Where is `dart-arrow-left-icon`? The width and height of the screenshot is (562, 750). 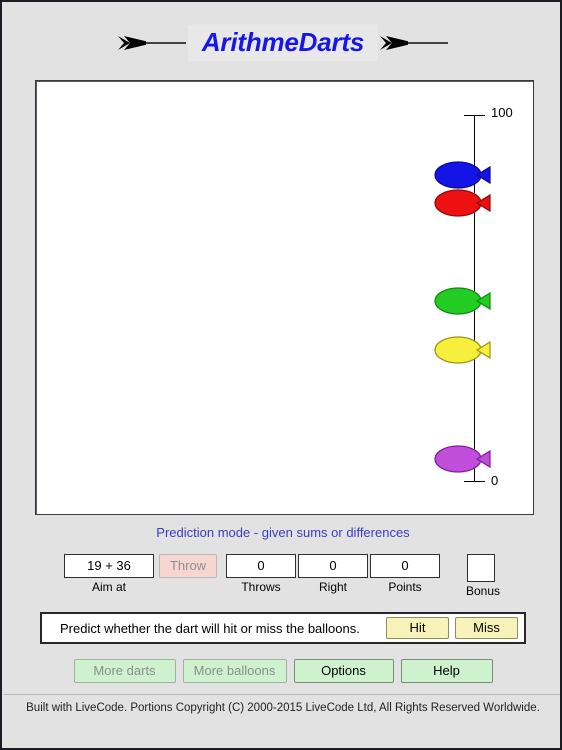 dart-arrow-left-icon is located at coordinates (152, 43).